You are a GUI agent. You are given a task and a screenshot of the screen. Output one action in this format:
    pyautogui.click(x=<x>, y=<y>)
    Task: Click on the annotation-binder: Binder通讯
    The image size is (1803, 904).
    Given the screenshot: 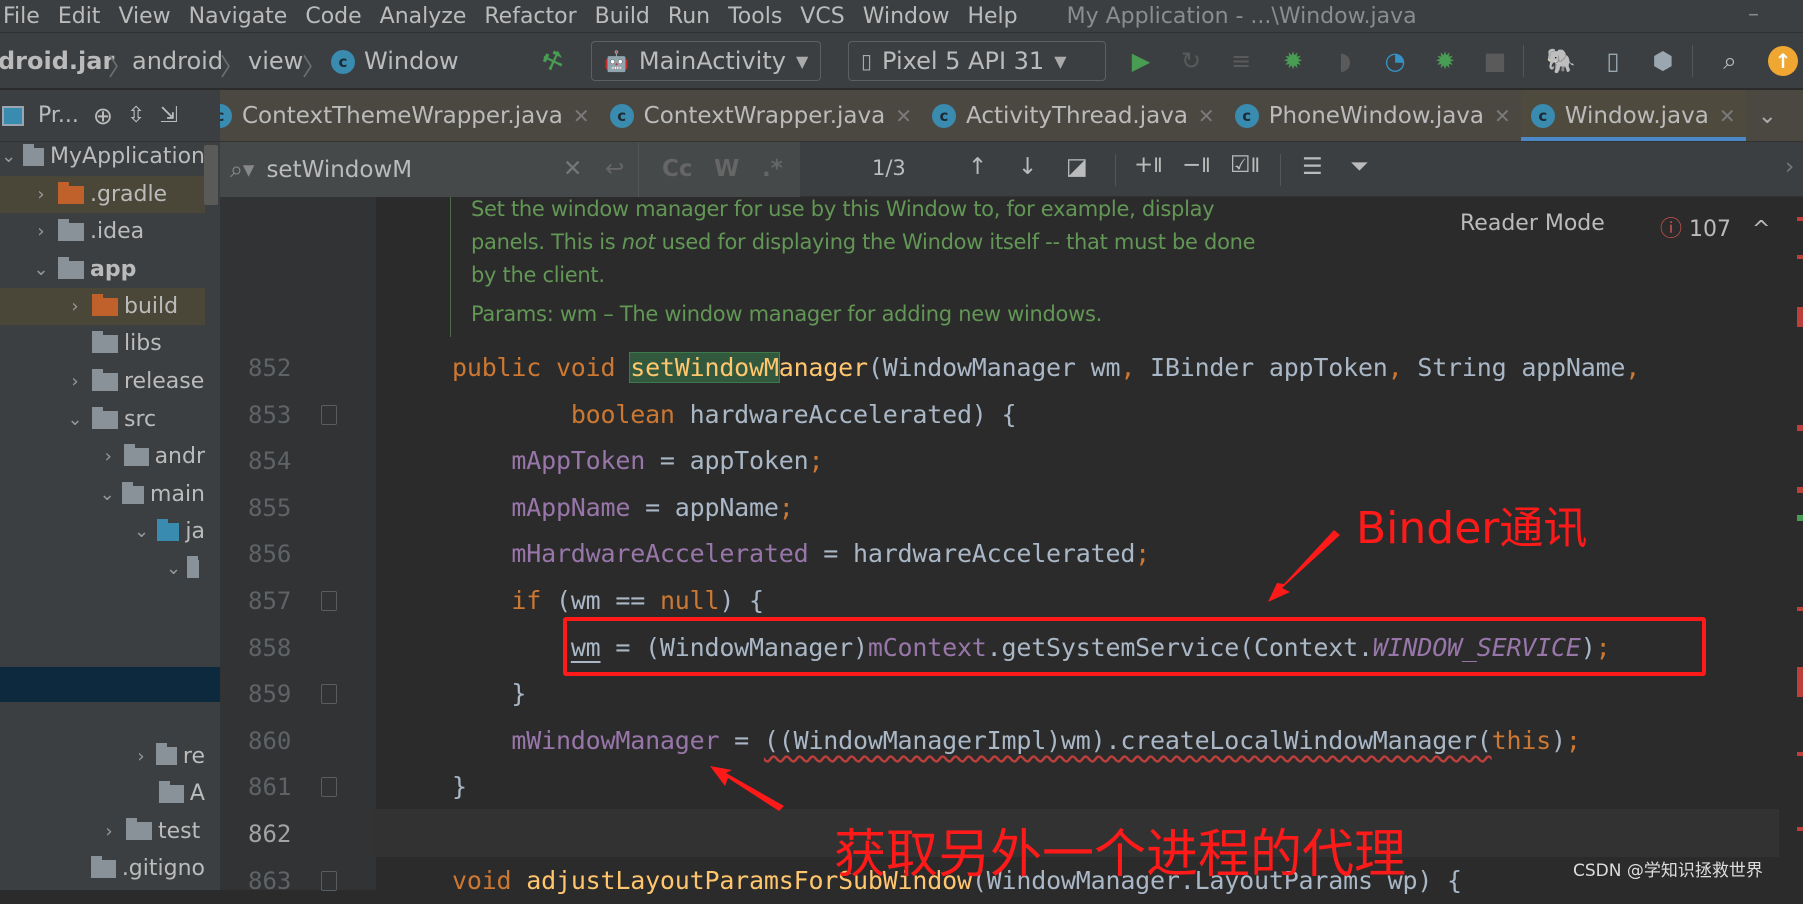 What is the action you would take?
    pyautogui.click(x=1472, y=528)
    